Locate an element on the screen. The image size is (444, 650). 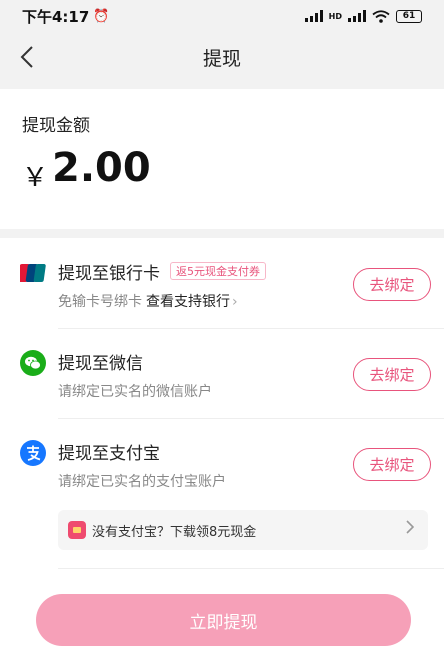
method-name: 提现至微信 is located at coordinates (100, 364).